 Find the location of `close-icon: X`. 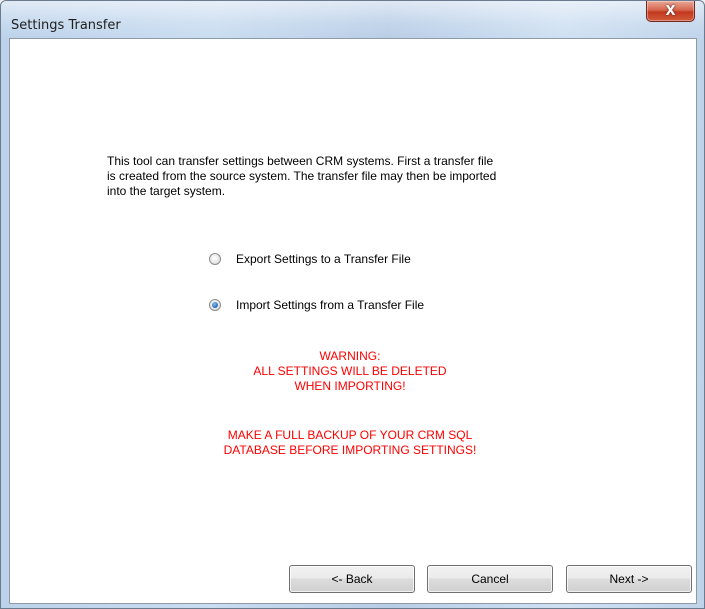

close-icon: X is located at coordinates (670, 11).